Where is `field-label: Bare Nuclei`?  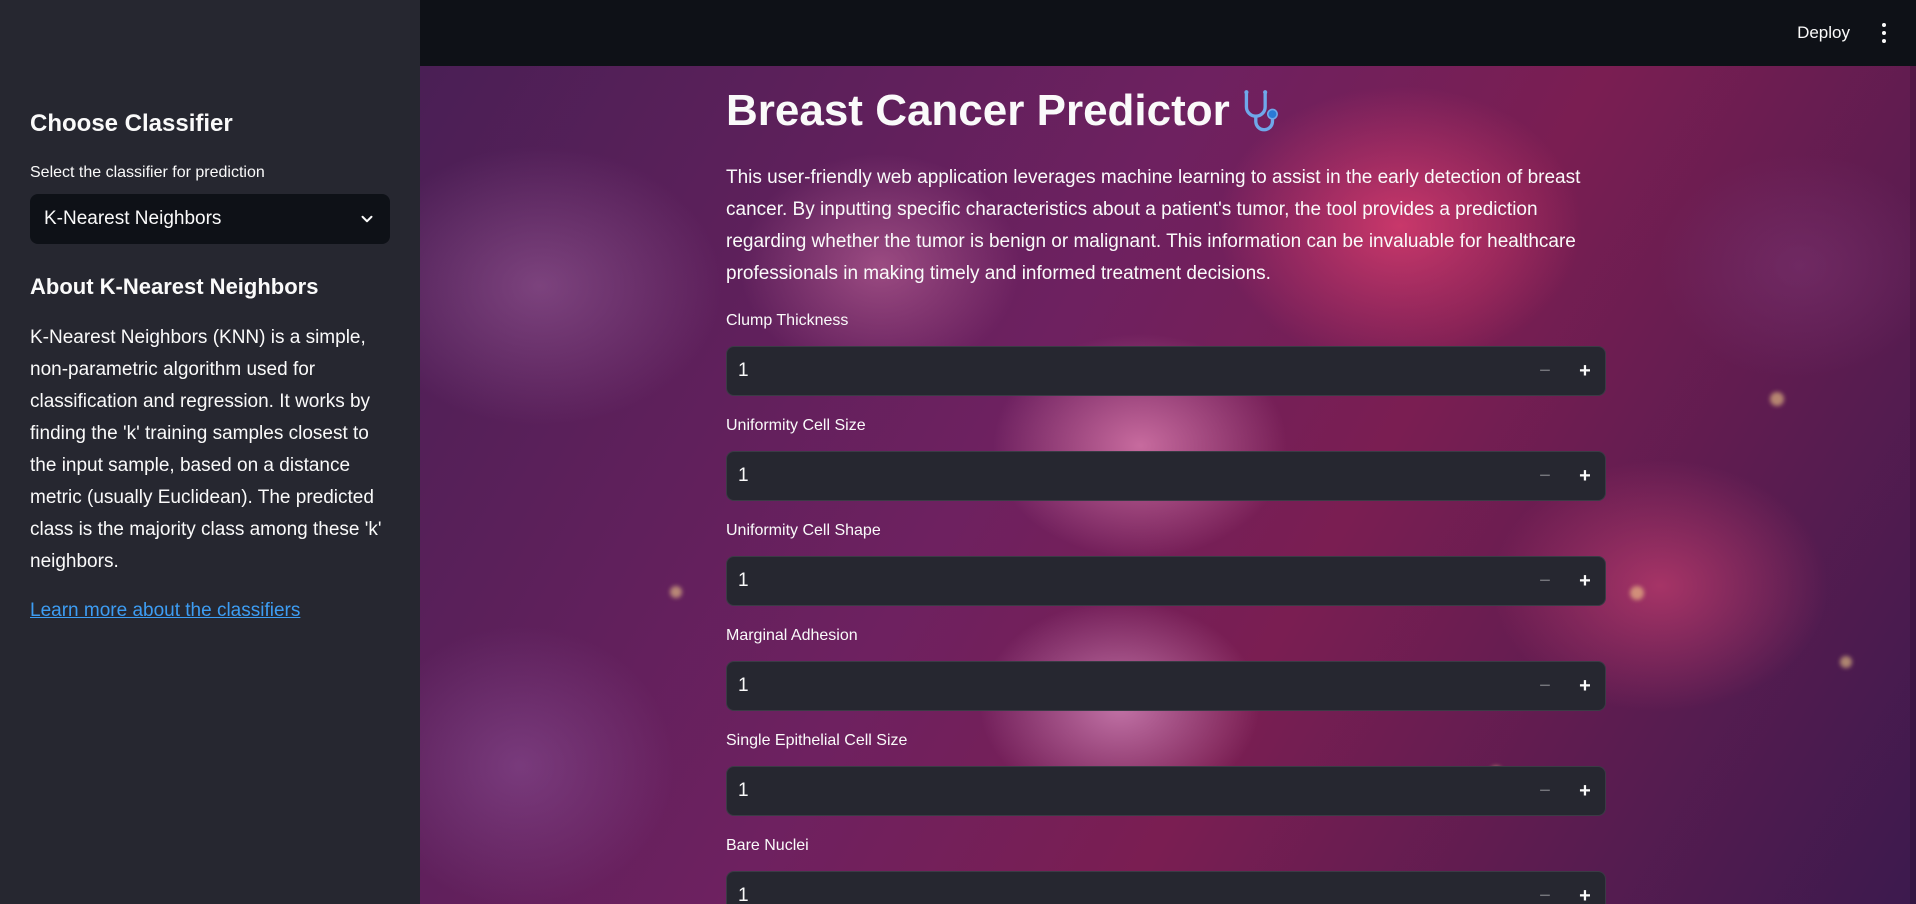
field-label: Bare Nuclei is located at coordinates (767, 845).